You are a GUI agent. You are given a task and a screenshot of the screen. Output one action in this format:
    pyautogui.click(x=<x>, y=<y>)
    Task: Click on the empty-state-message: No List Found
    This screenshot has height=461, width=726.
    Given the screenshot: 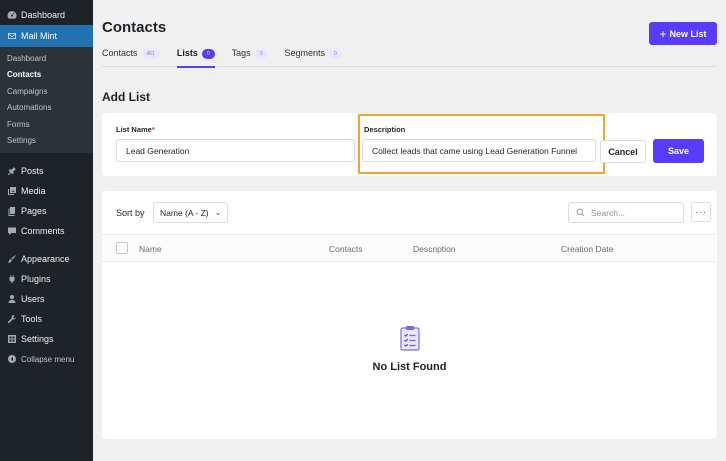 What is the action you would take?
    pyautogui.click(x=409, y=367)
    